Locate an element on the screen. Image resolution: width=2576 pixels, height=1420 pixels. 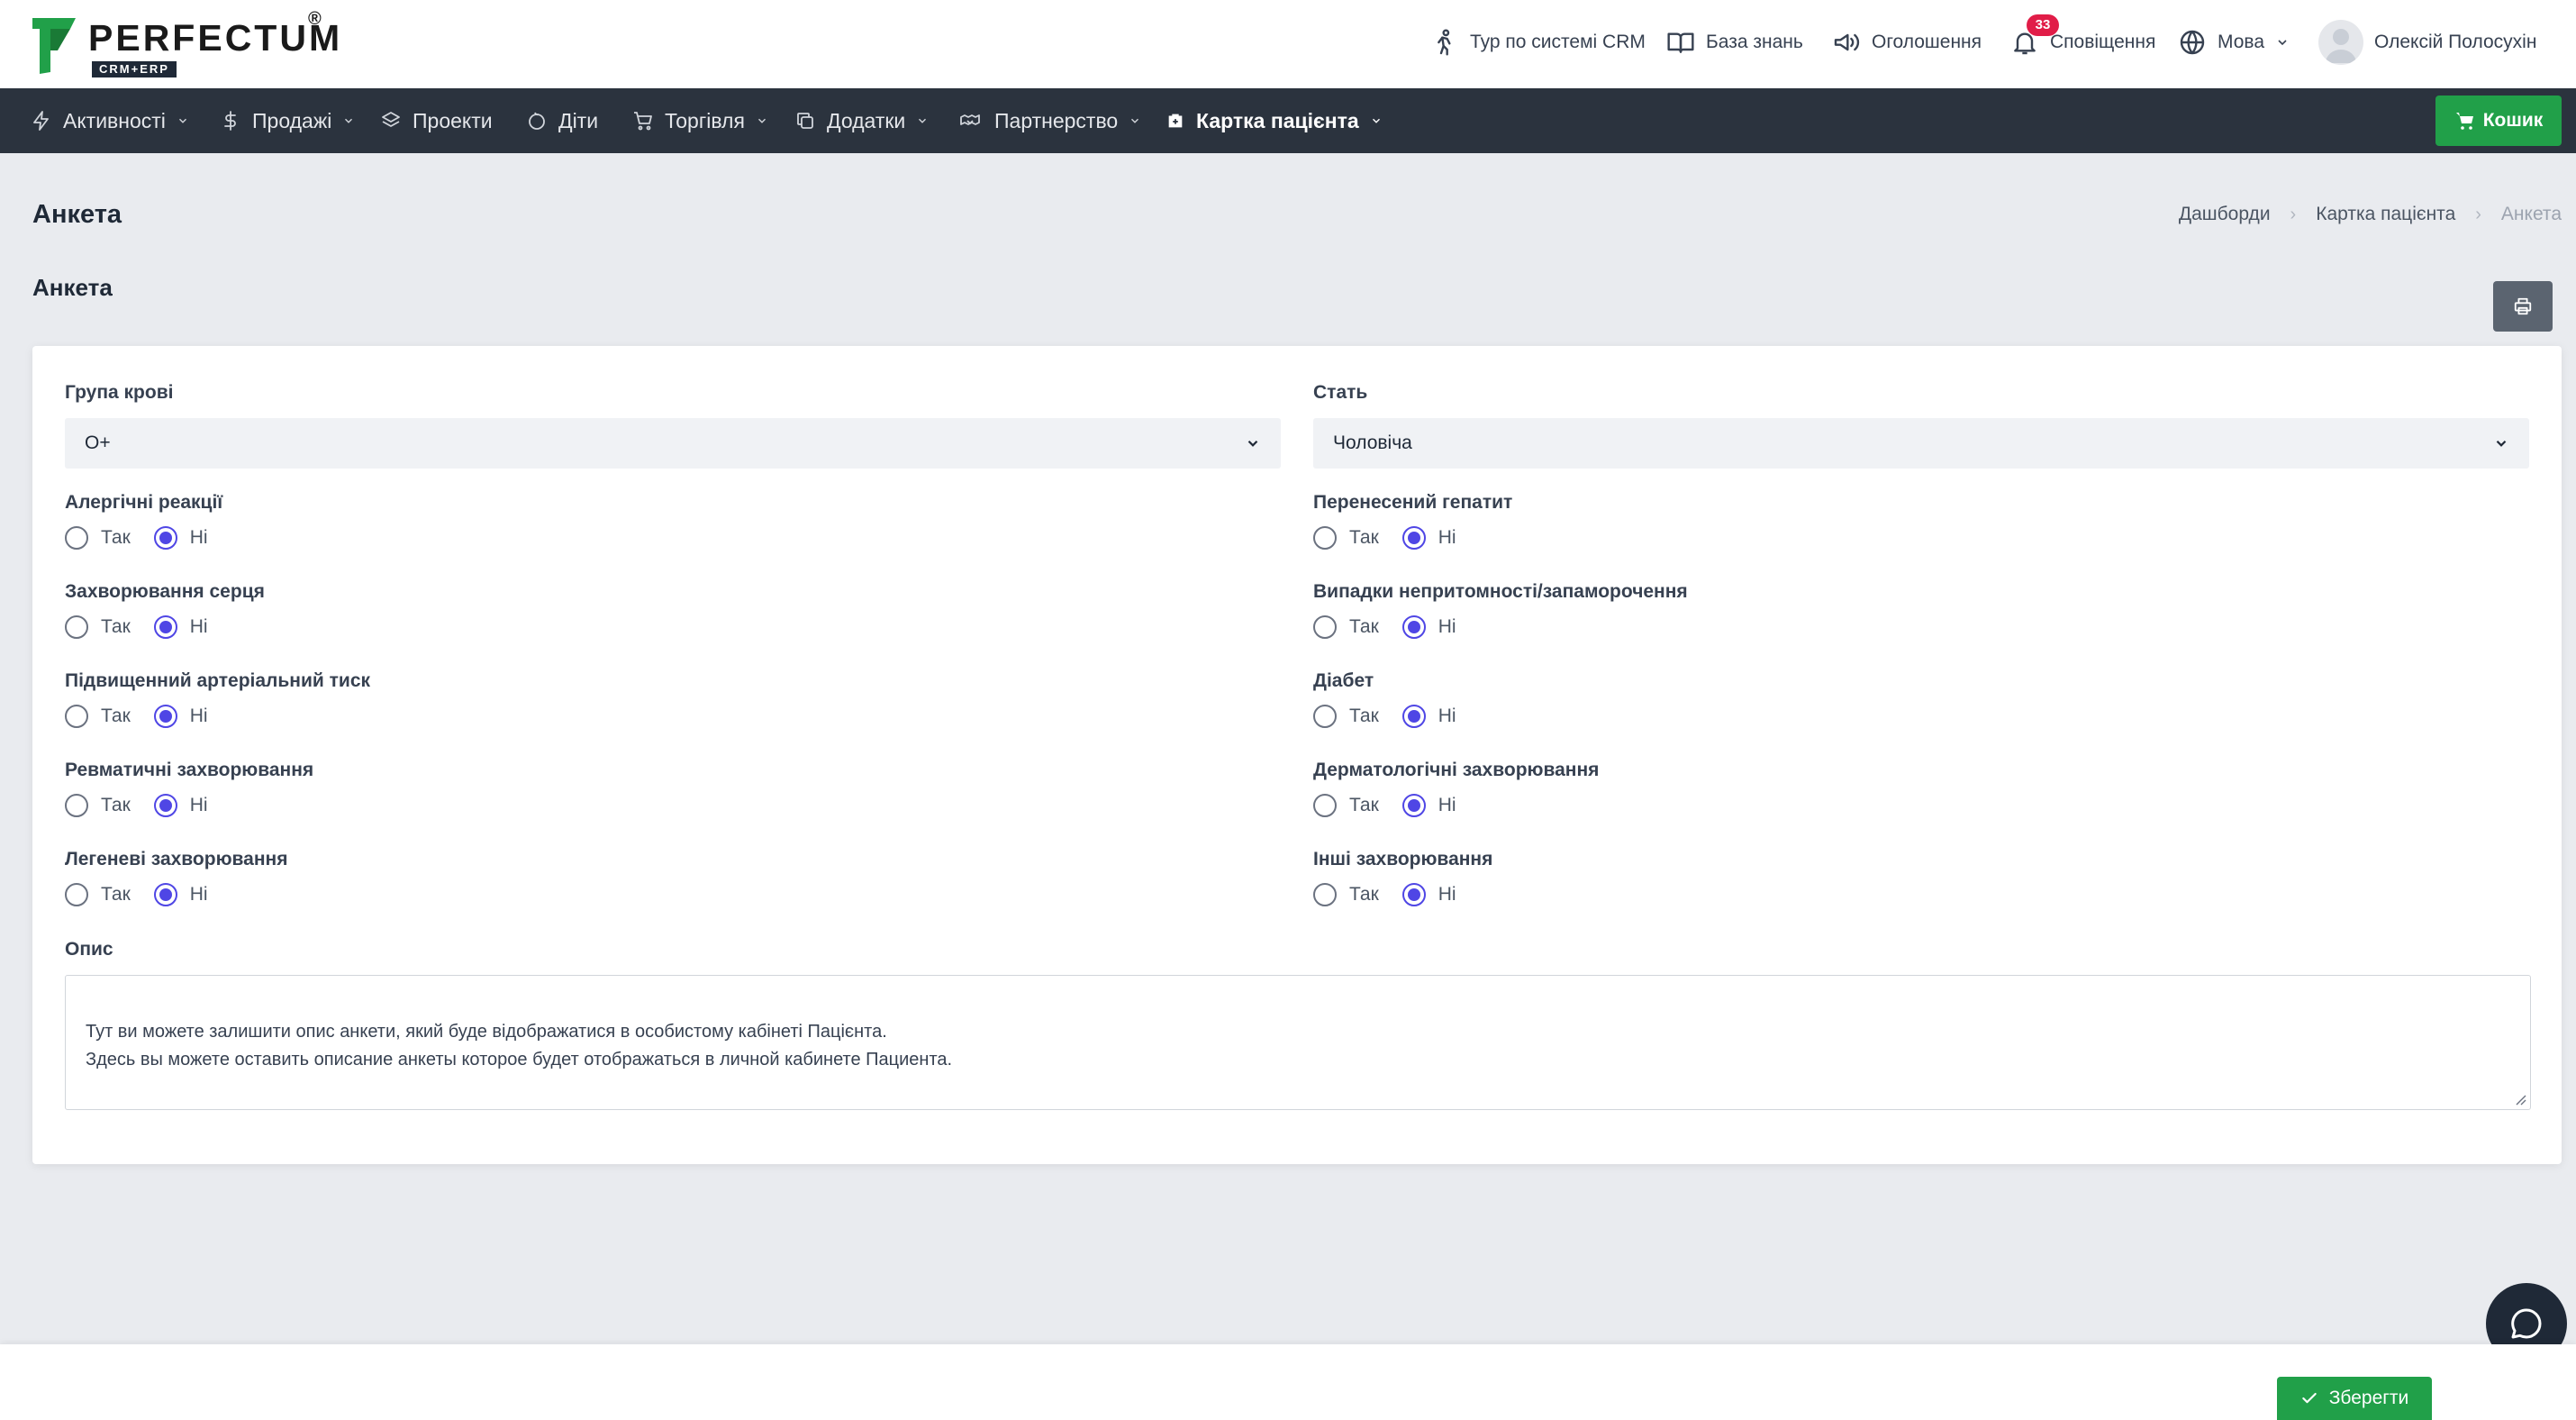
resize-handle-icon is located at coordinates (2520, 1099).